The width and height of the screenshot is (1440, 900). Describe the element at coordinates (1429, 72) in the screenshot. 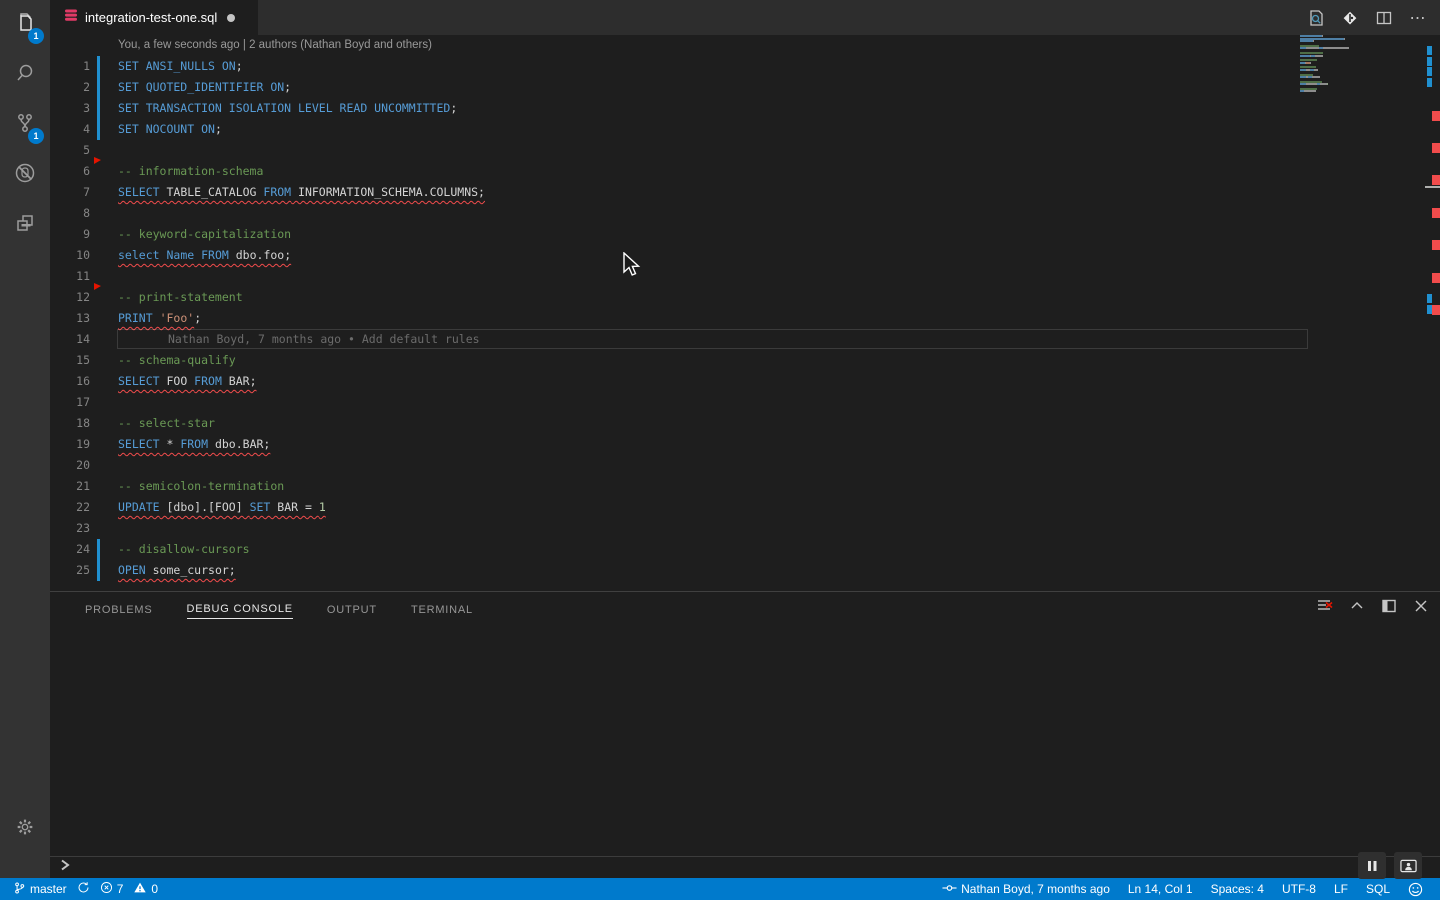

I see `ruler-modified-mark` at that location.